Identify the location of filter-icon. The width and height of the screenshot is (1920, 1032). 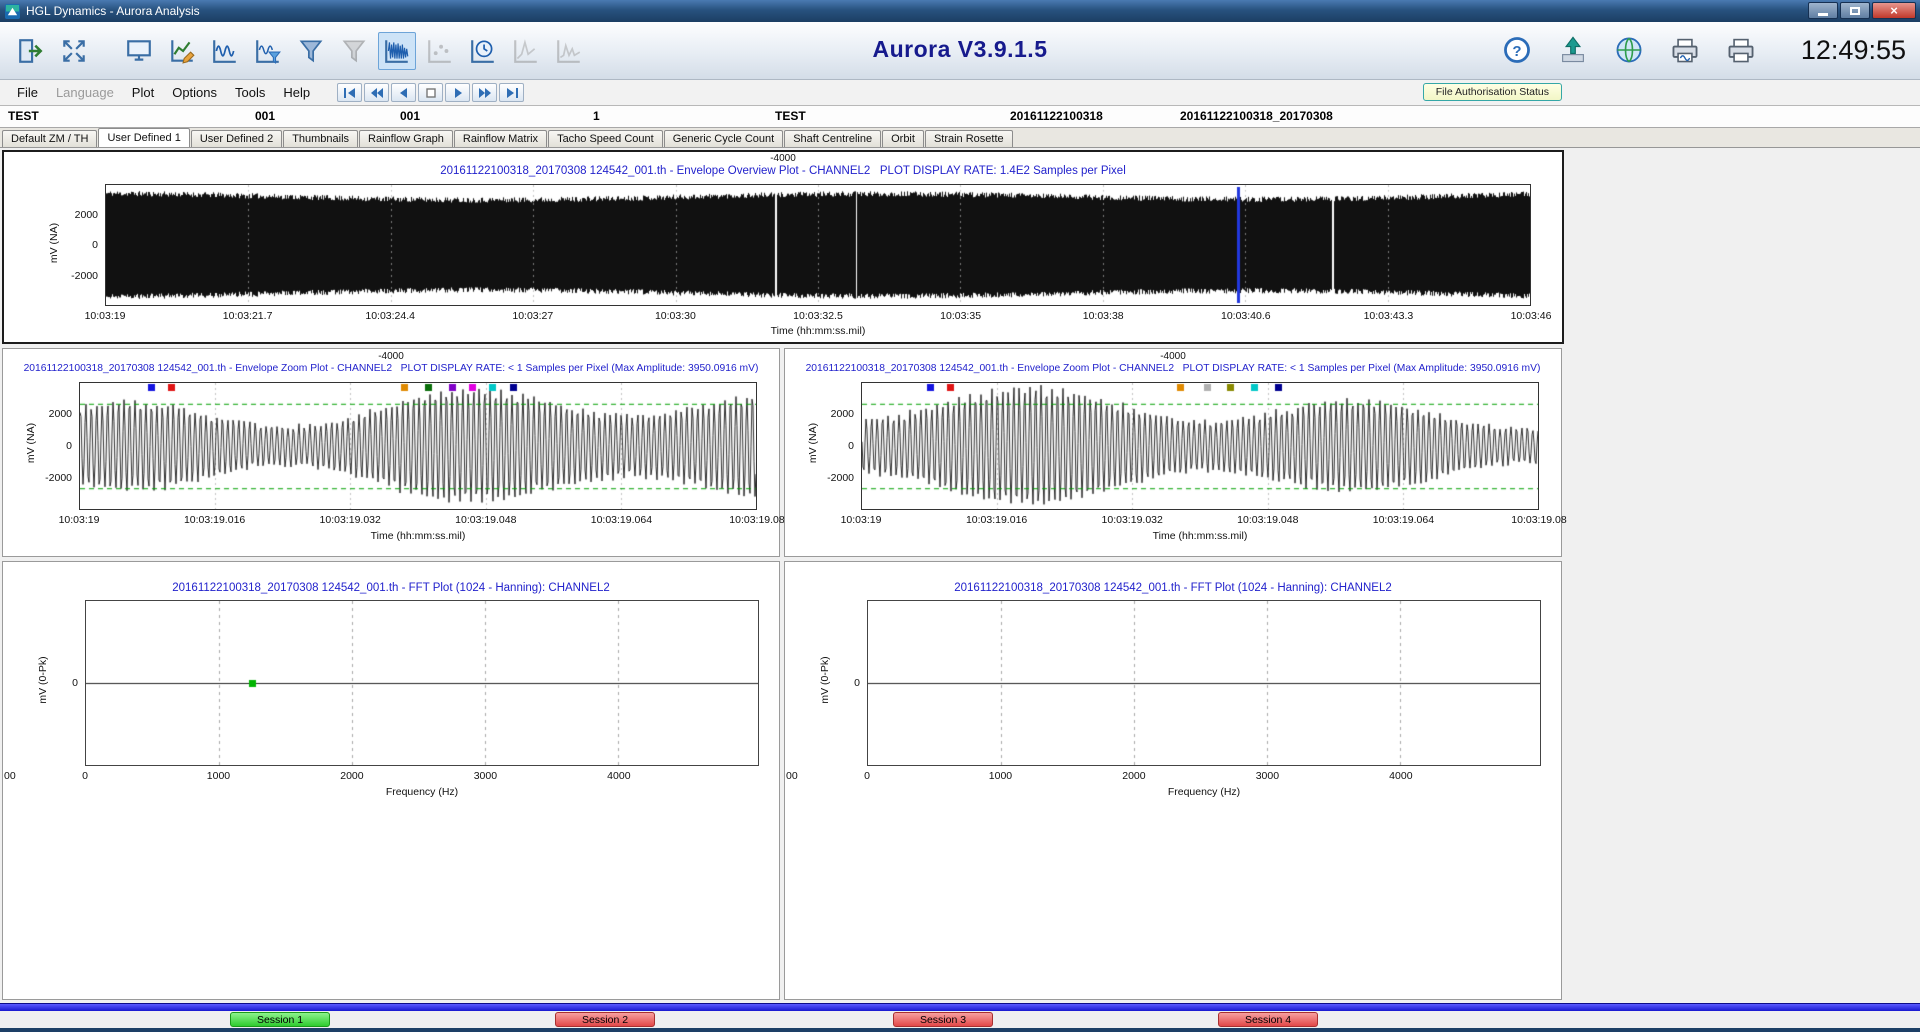
(311, 51).